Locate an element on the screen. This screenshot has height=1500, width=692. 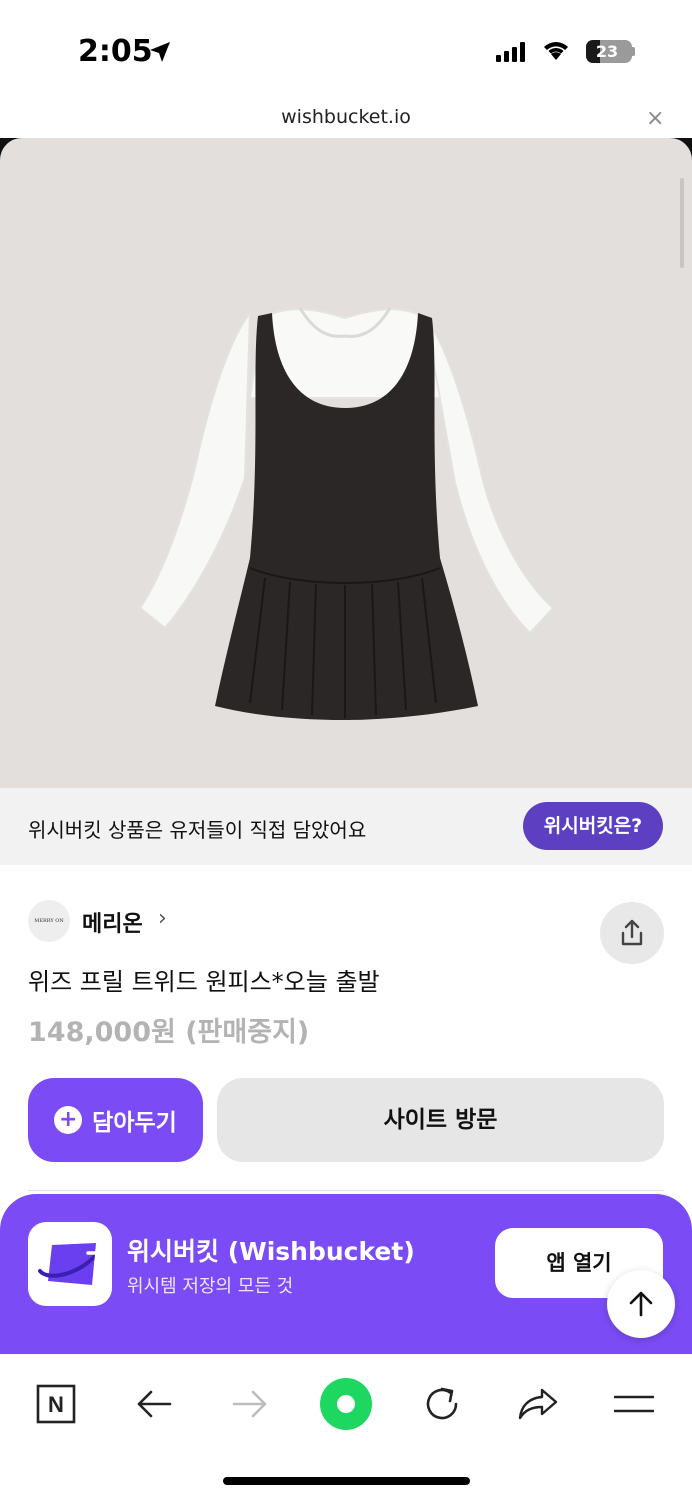
notice-strip: 위시버킷 상품은 유저들이 직접 담았어요 위시버킷은? is located at coordinates (346, 826).